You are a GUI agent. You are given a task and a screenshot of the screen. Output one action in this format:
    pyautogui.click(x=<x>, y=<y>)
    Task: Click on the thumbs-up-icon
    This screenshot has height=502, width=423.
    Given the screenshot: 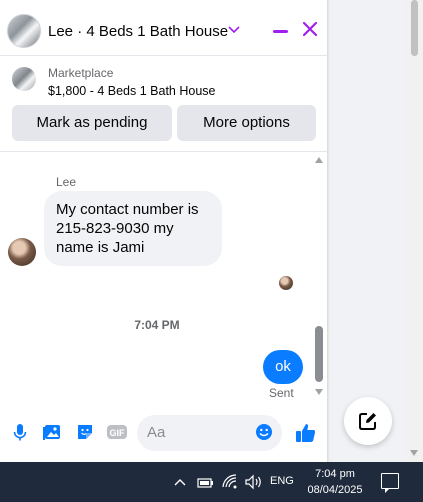 What is the action you would take?
    pyautogui.click(x=306, y=433)
    